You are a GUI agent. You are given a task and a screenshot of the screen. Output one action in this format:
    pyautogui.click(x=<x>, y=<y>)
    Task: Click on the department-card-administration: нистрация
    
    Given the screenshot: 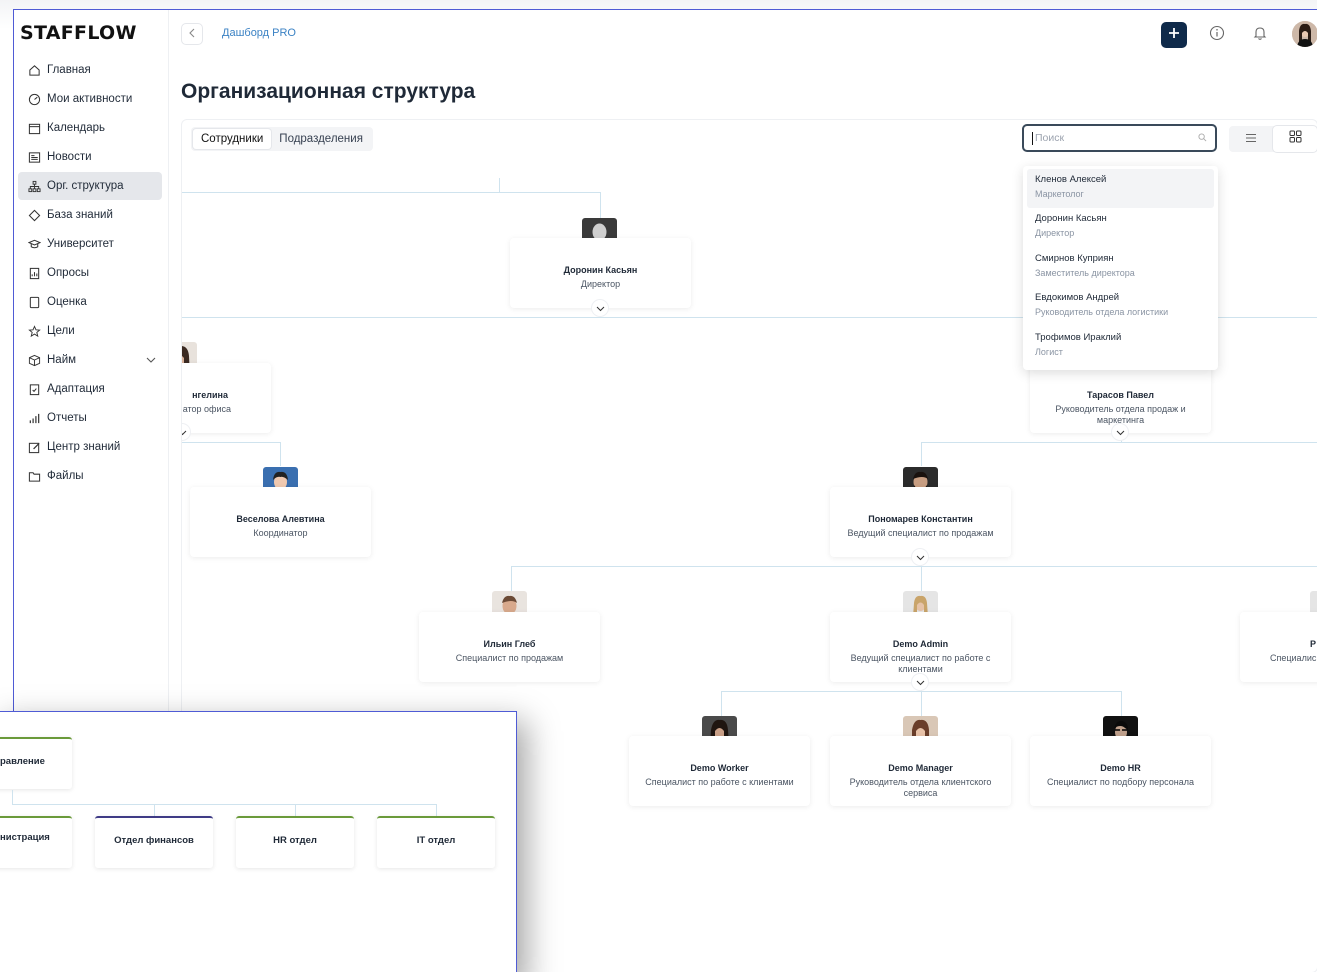 What is the action you would take?
    pyautogui.click(x=36, y=842)
    